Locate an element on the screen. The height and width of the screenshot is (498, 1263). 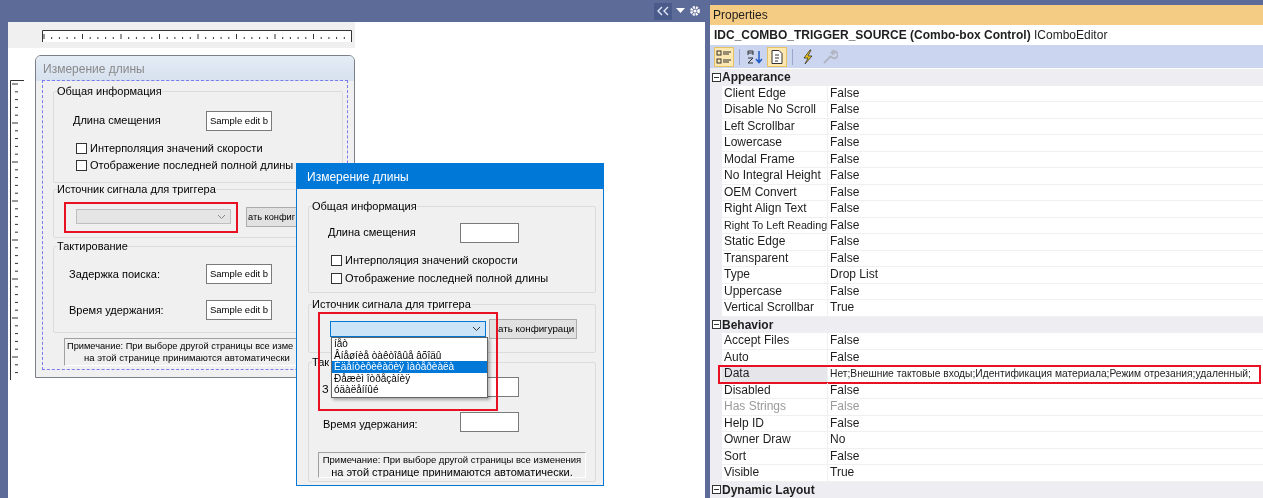
dropdown-option: óäàëåííûé is located at coordinates (409, 390).